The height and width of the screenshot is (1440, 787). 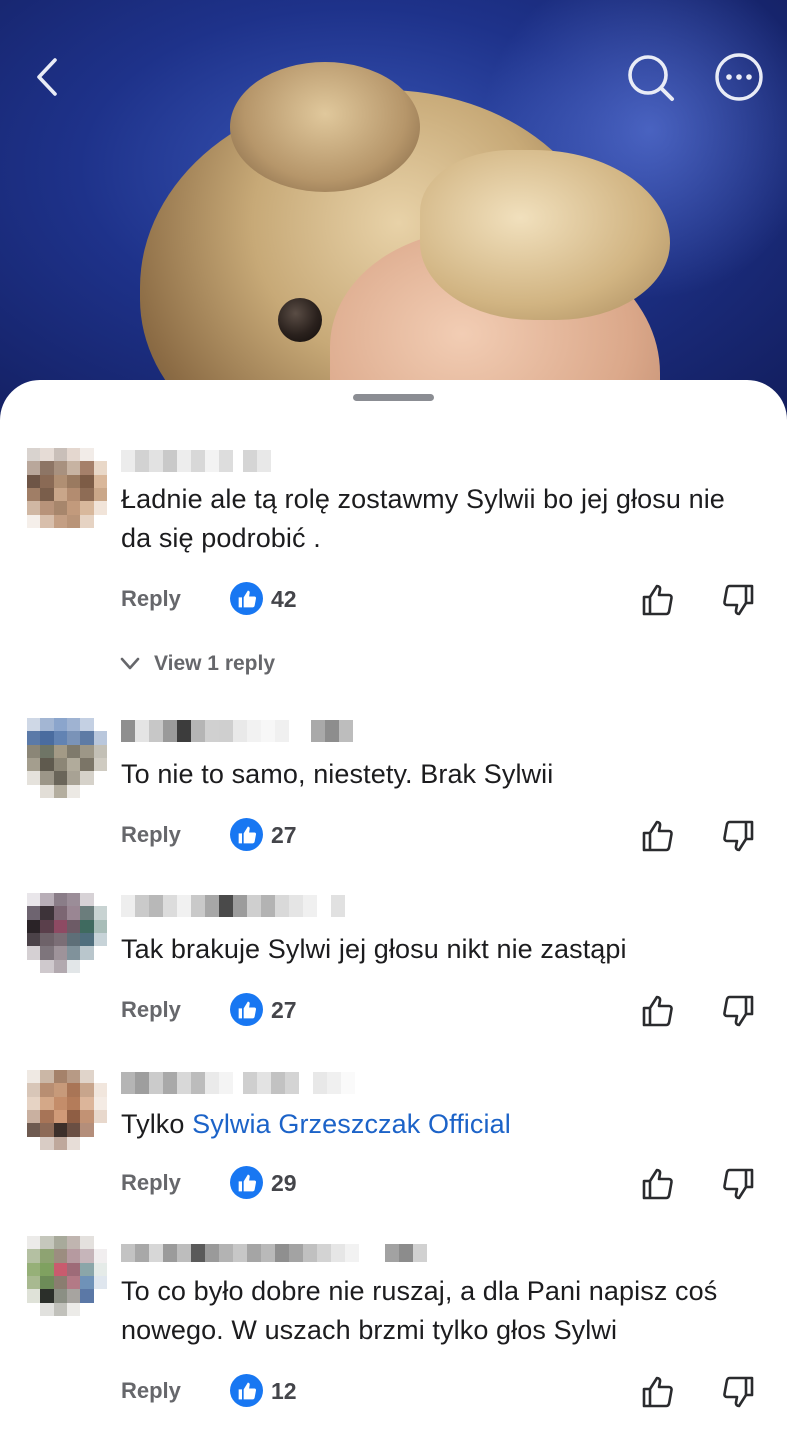 What do you see at coordinates (325, 127) in the screenshot?
I see `hair-bun-shape` at bounding box center [325, 127].